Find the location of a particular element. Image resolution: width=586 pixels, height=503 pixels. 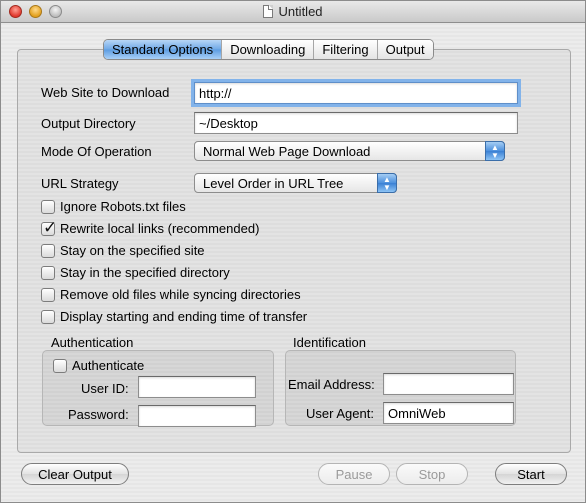

identification-title: Identification is located at coordinates (329, 342).